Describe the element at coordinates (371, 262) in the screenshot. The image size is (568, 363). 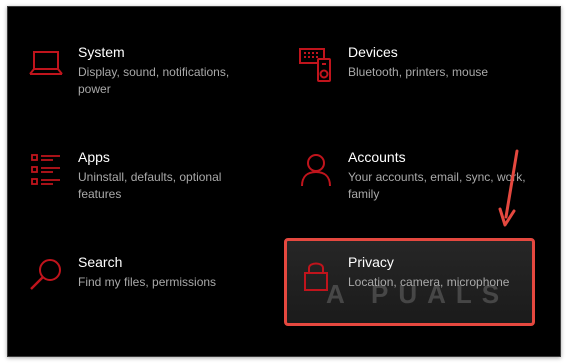
I see `tile-title: Privacy` at that location.